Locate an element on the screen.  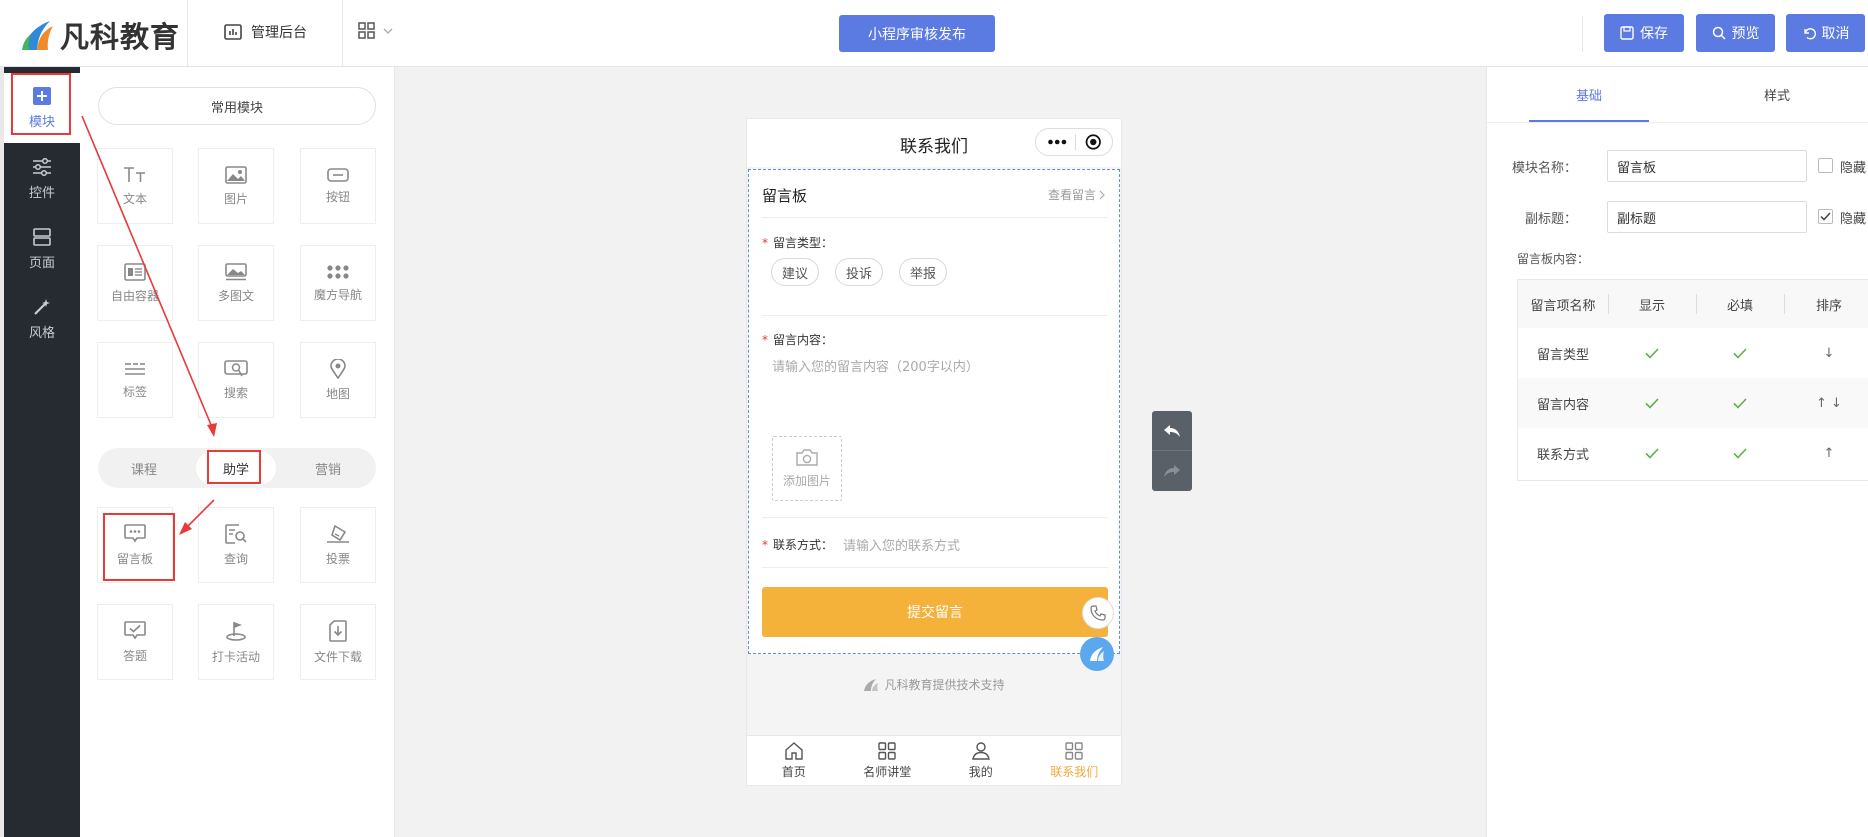
column-header-show: 显示 is located at coordinates (1652, 304).